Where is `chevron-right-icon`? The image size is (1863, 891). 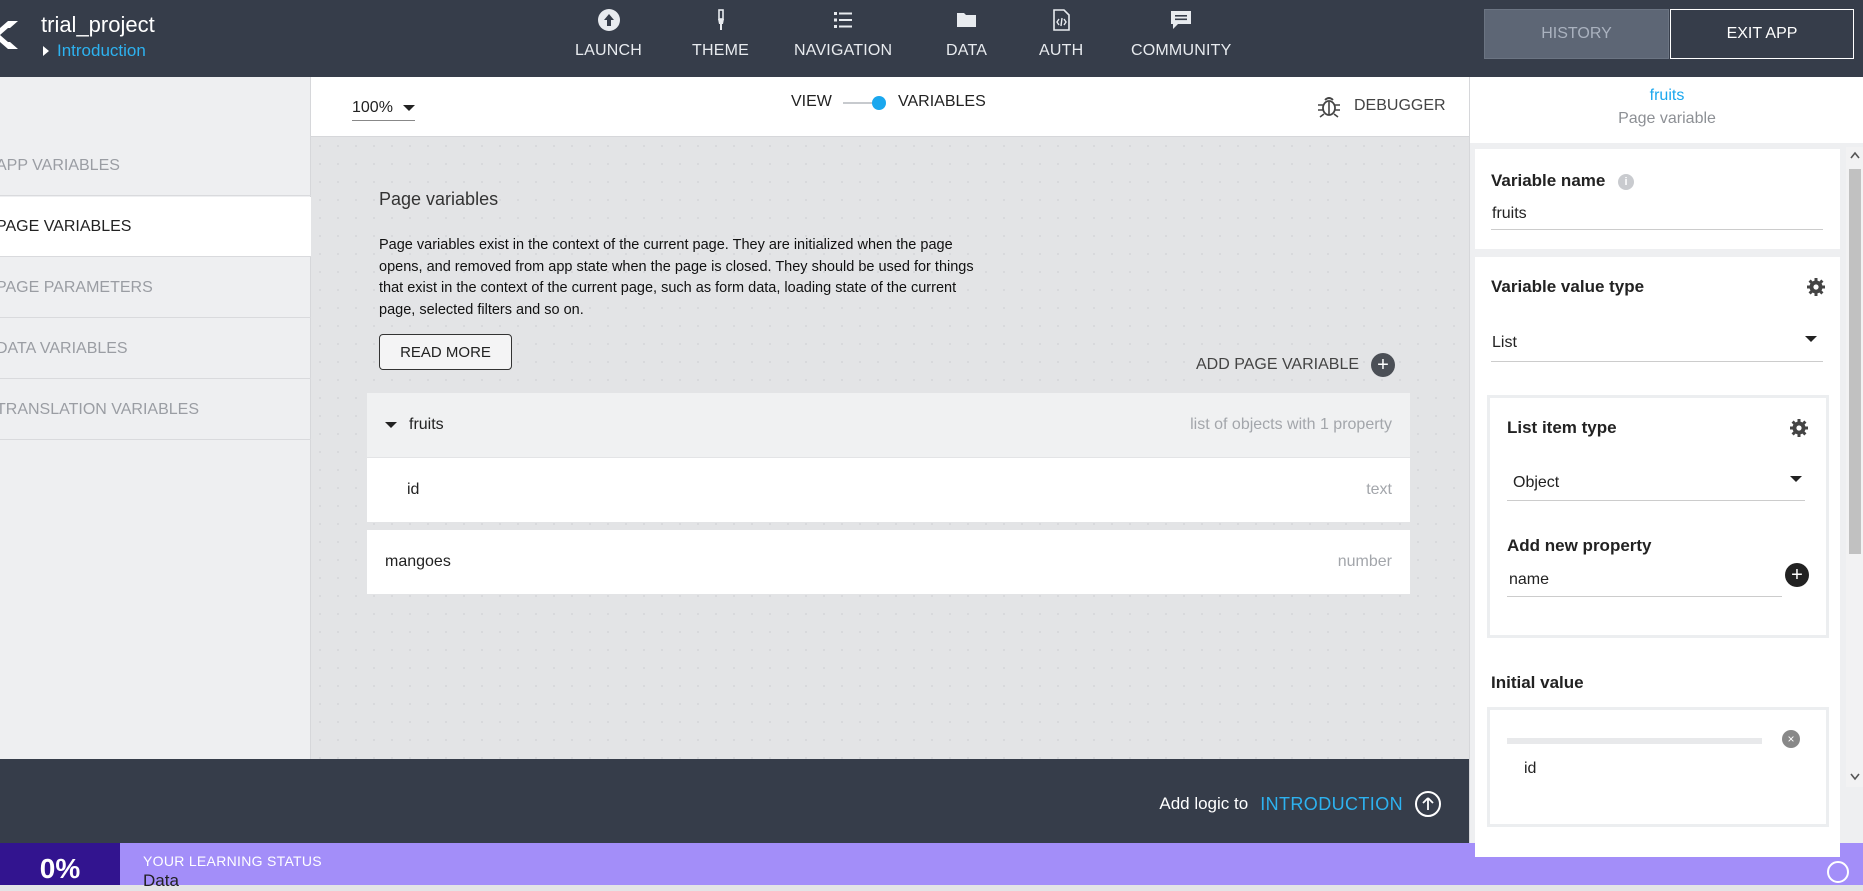 chevron-right-icon is located at coordinates (46, 51).